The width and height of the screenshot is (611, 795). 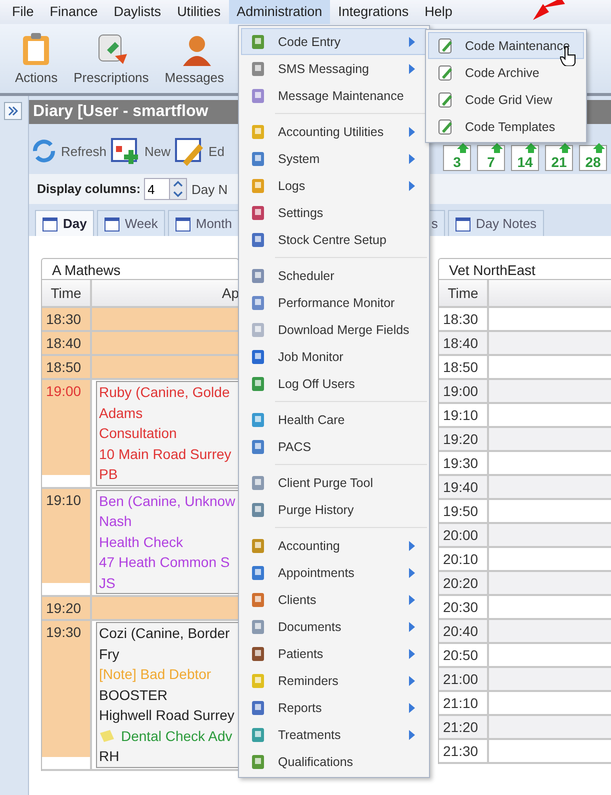 I want to click on appointment-line: Health Check, so click(x=141, y=542).